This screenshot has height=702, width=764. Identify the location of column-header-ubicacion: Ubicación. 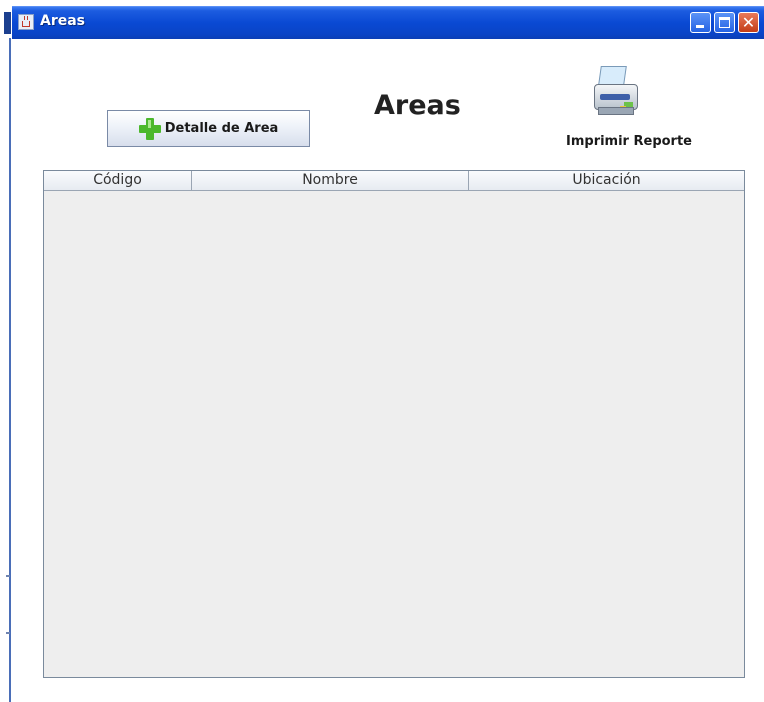
(606, 181).